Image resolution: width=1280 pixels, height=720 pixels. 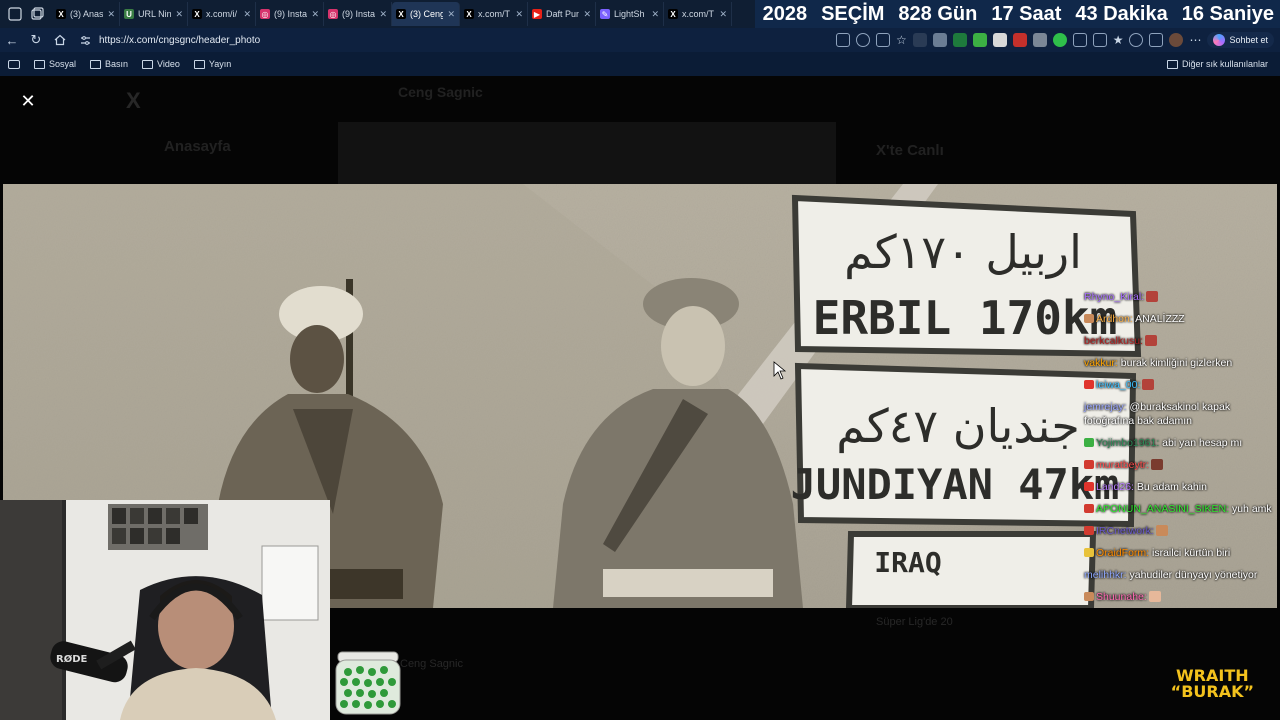 What do you see at coordinates (979, 40) in the screenshot?
I see `extension-4-icon` at bounding box center [979, 40].